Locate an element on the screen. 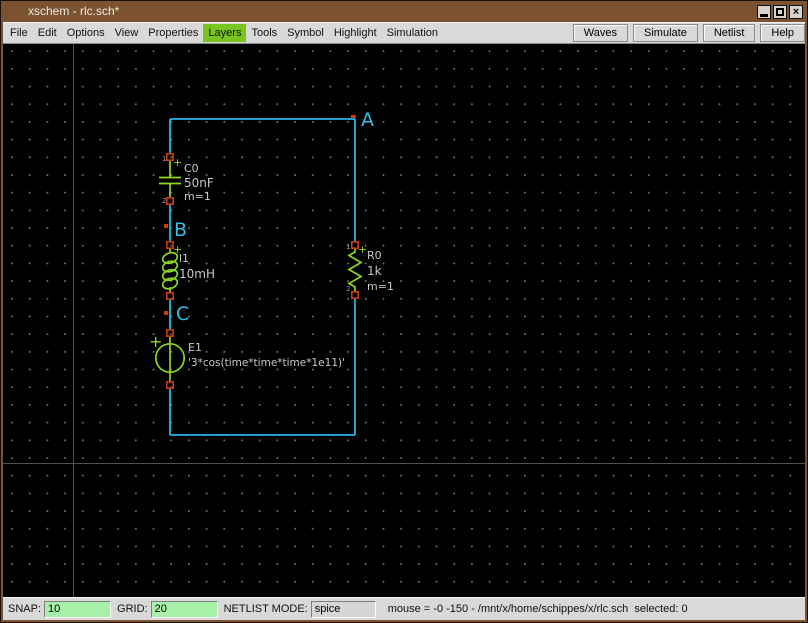 This screenshot has width=808, height=623. resistor-mult: m=1 is located at coordinates (380, 286).